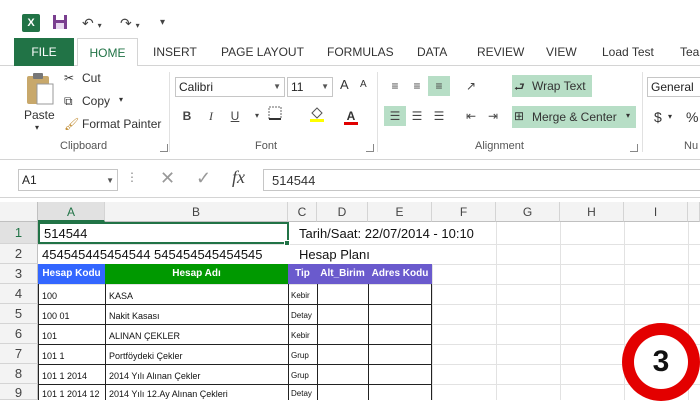 This screenshot has height=402, width=700. What do you see at coordinates (471, 86) in the screenshot?
I see `orientation-icon: ↗` at bounding box center [471, 86].